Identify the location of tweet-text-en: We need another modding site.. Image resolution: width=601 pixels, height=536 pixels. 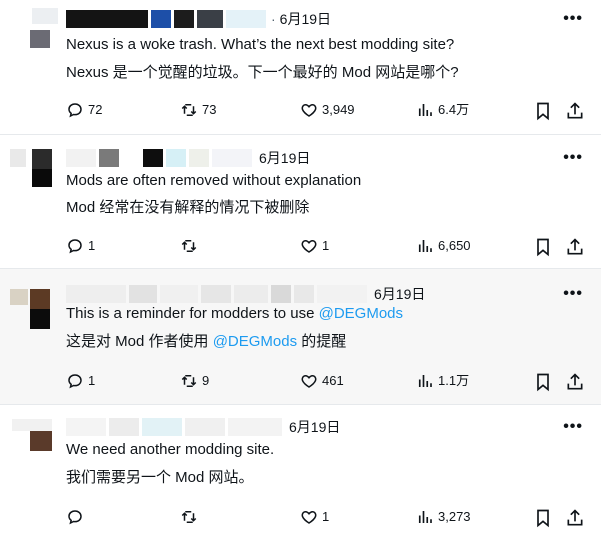
(170, 449).